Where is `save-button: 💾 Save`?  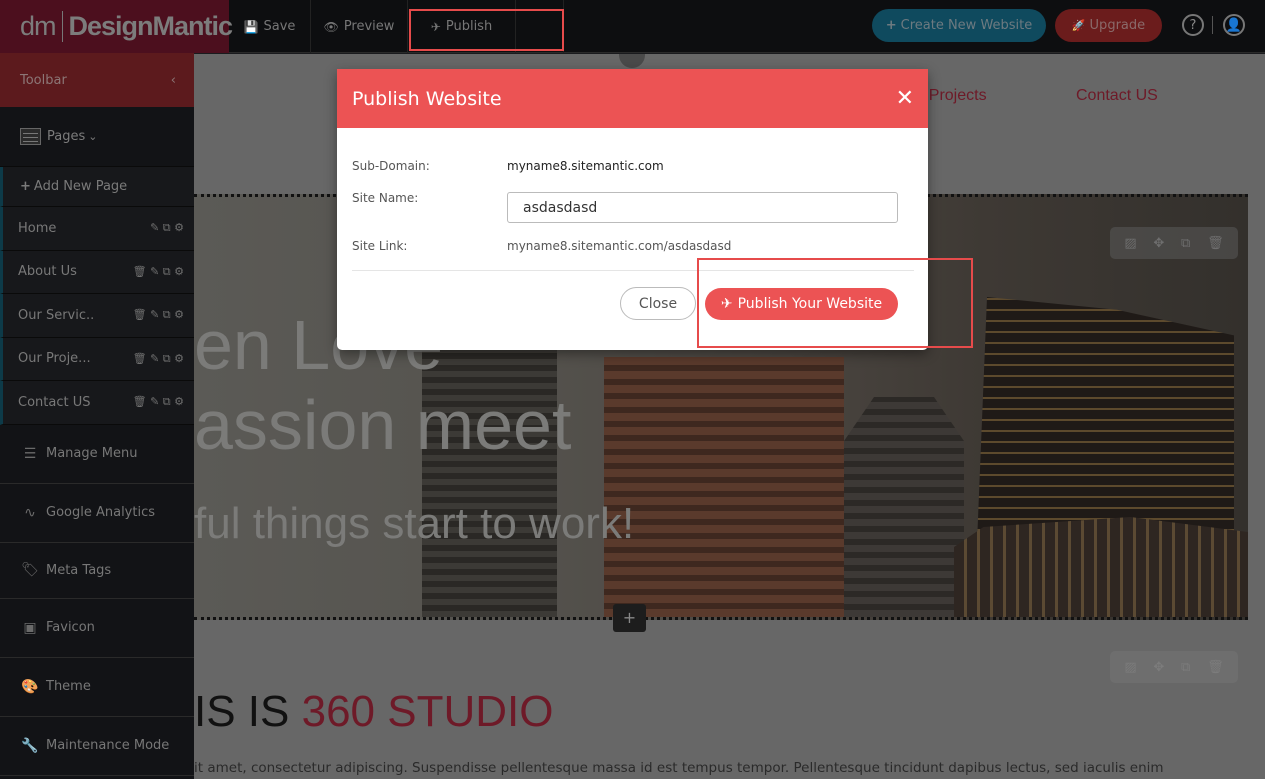
save-button: 💾 Save is located at coordinates (270, 26).